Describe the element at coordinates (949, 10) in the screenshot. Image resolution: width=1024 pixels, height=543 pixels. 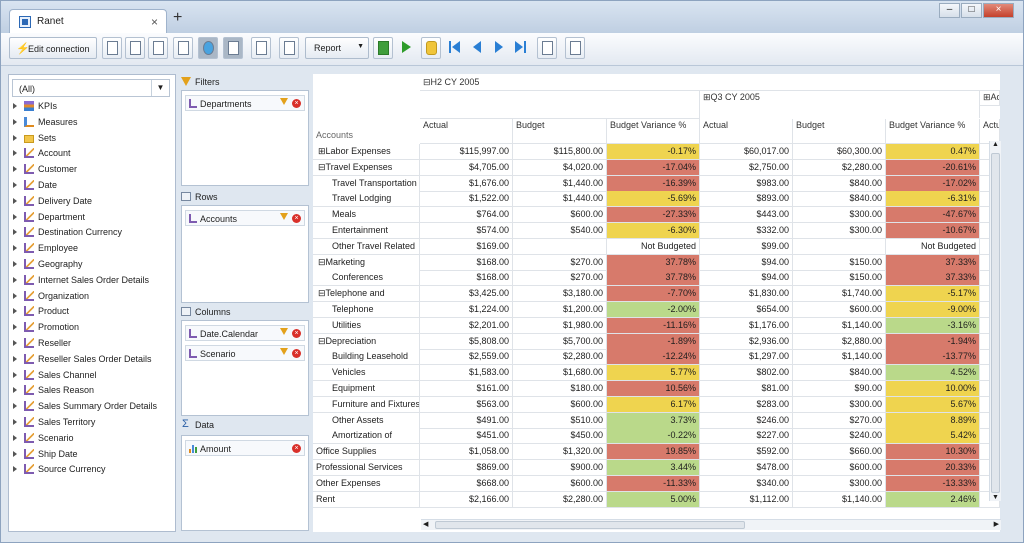
I see `minimize-button: –` at that location.